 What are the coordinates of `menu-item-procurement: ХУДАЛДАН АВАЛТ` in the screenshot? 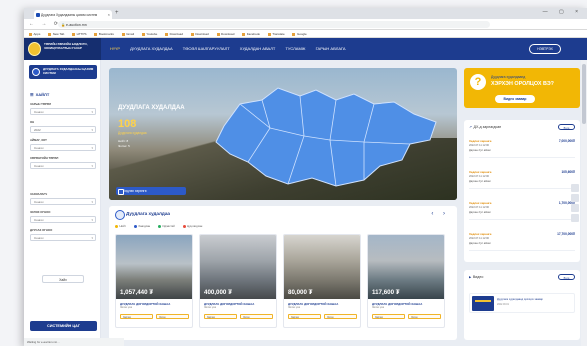 It's located at (258, 48).